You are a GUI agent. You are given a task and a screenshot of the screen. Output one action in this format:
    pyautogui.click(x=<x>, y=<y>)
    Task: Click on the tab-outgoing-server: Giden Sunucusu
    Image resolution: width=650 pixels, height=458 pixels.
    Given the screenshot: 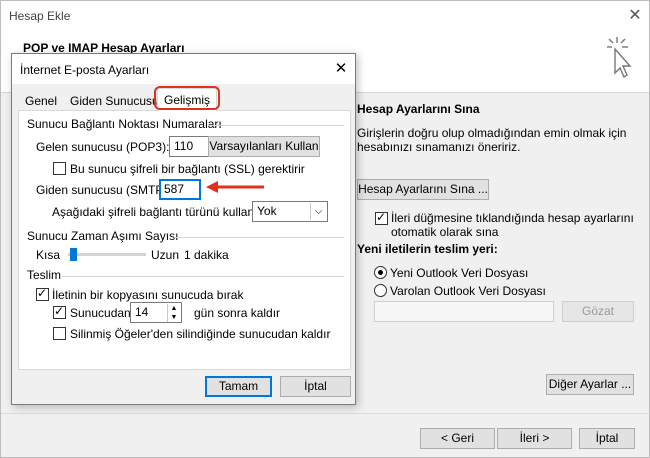 What is the action you would take?
    pyautogui.click(x=114, y=101)
    